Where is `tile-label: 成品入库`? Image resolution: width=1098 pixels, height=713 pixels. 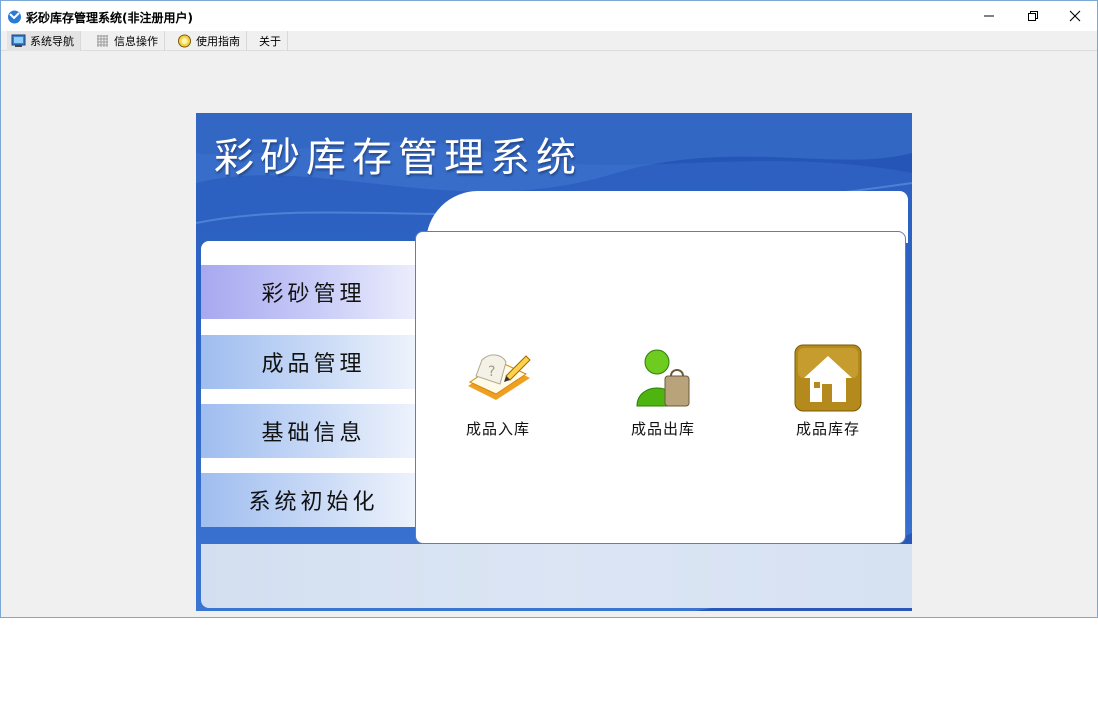
tile-label: 成品入库 is located at coordinates (497, 429).